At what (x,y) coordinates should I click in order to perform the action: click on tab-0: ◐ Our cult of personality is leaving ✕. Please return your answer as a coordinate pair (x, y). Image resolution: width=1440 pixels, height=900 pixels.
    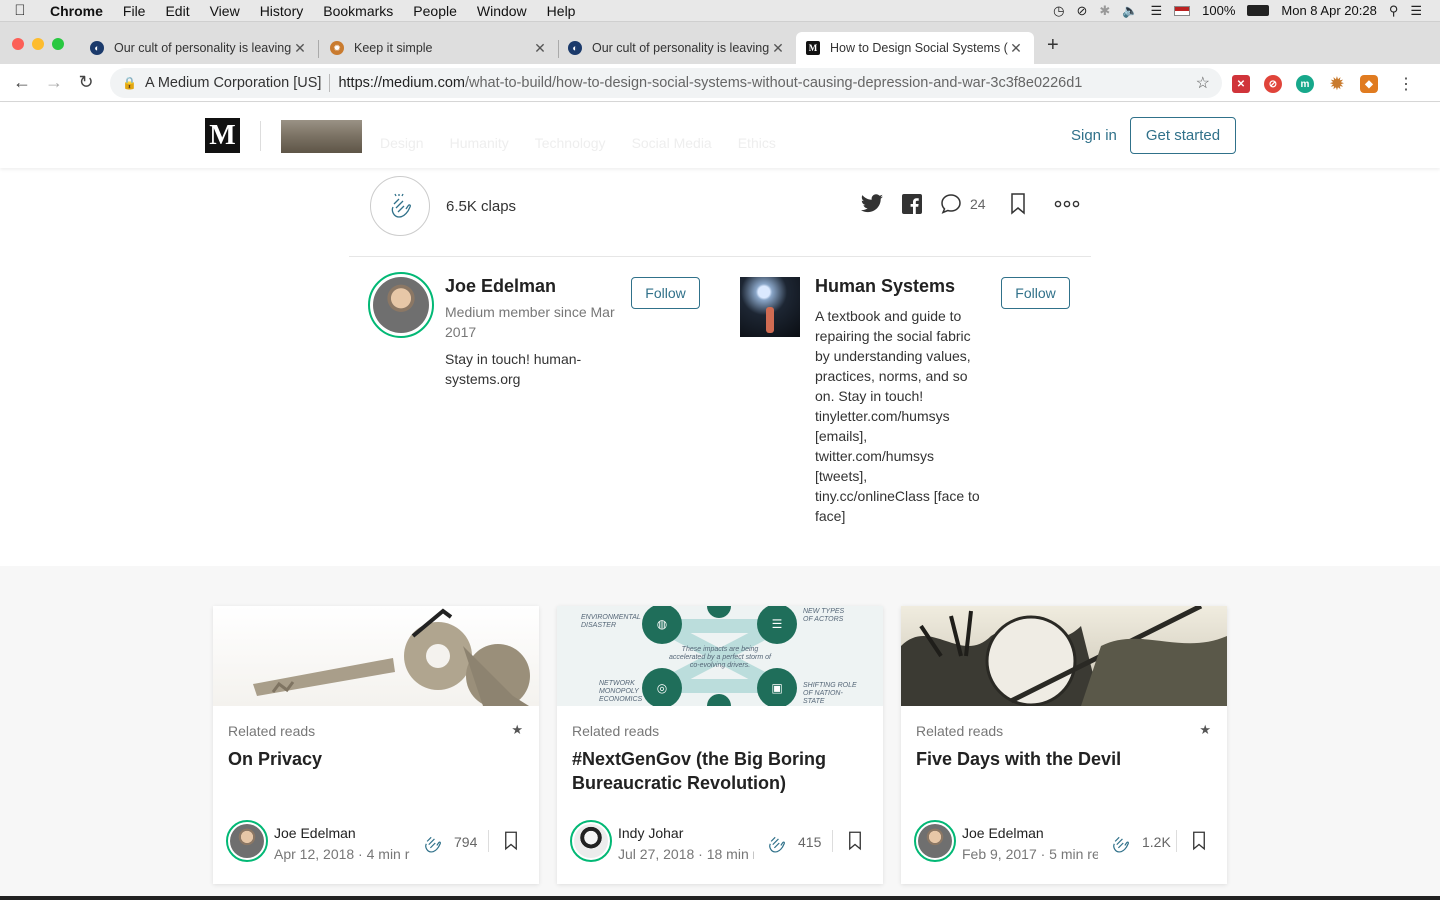
    Looking at the image, I should click on (199, 48).